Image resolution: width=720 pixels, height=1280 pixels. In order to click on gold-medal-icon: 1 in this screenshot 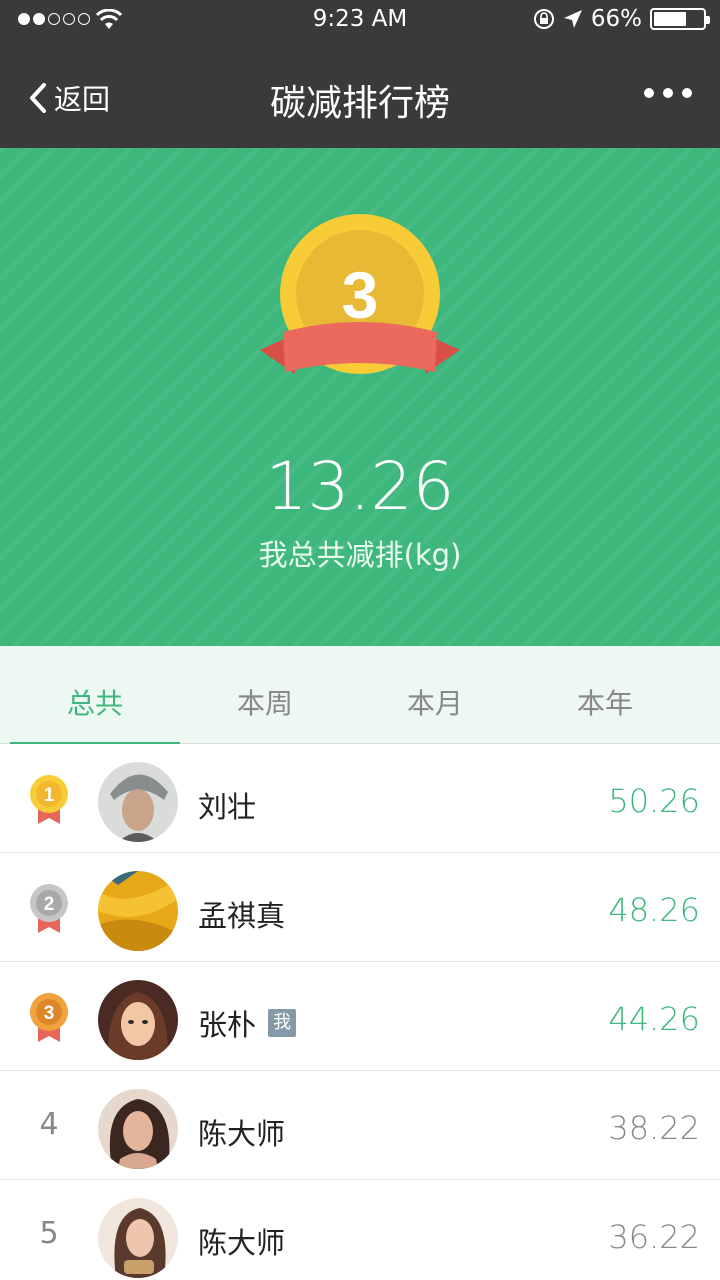, I will do `click(49, 799)`.